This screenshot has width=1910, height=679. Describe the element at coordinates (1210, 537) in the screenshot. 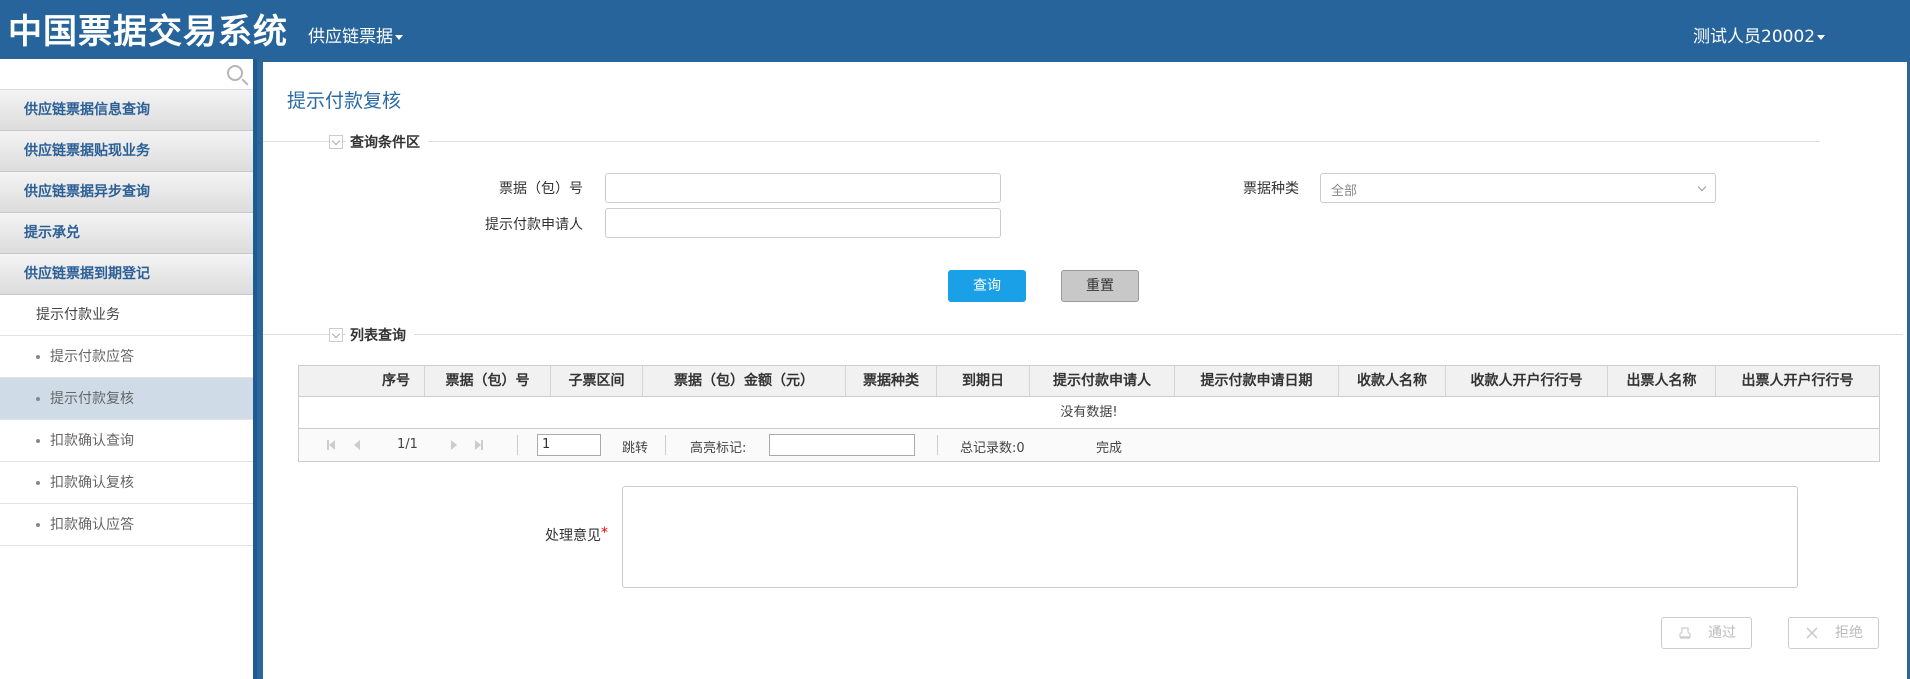

I see `opinion-textarea` at that location.